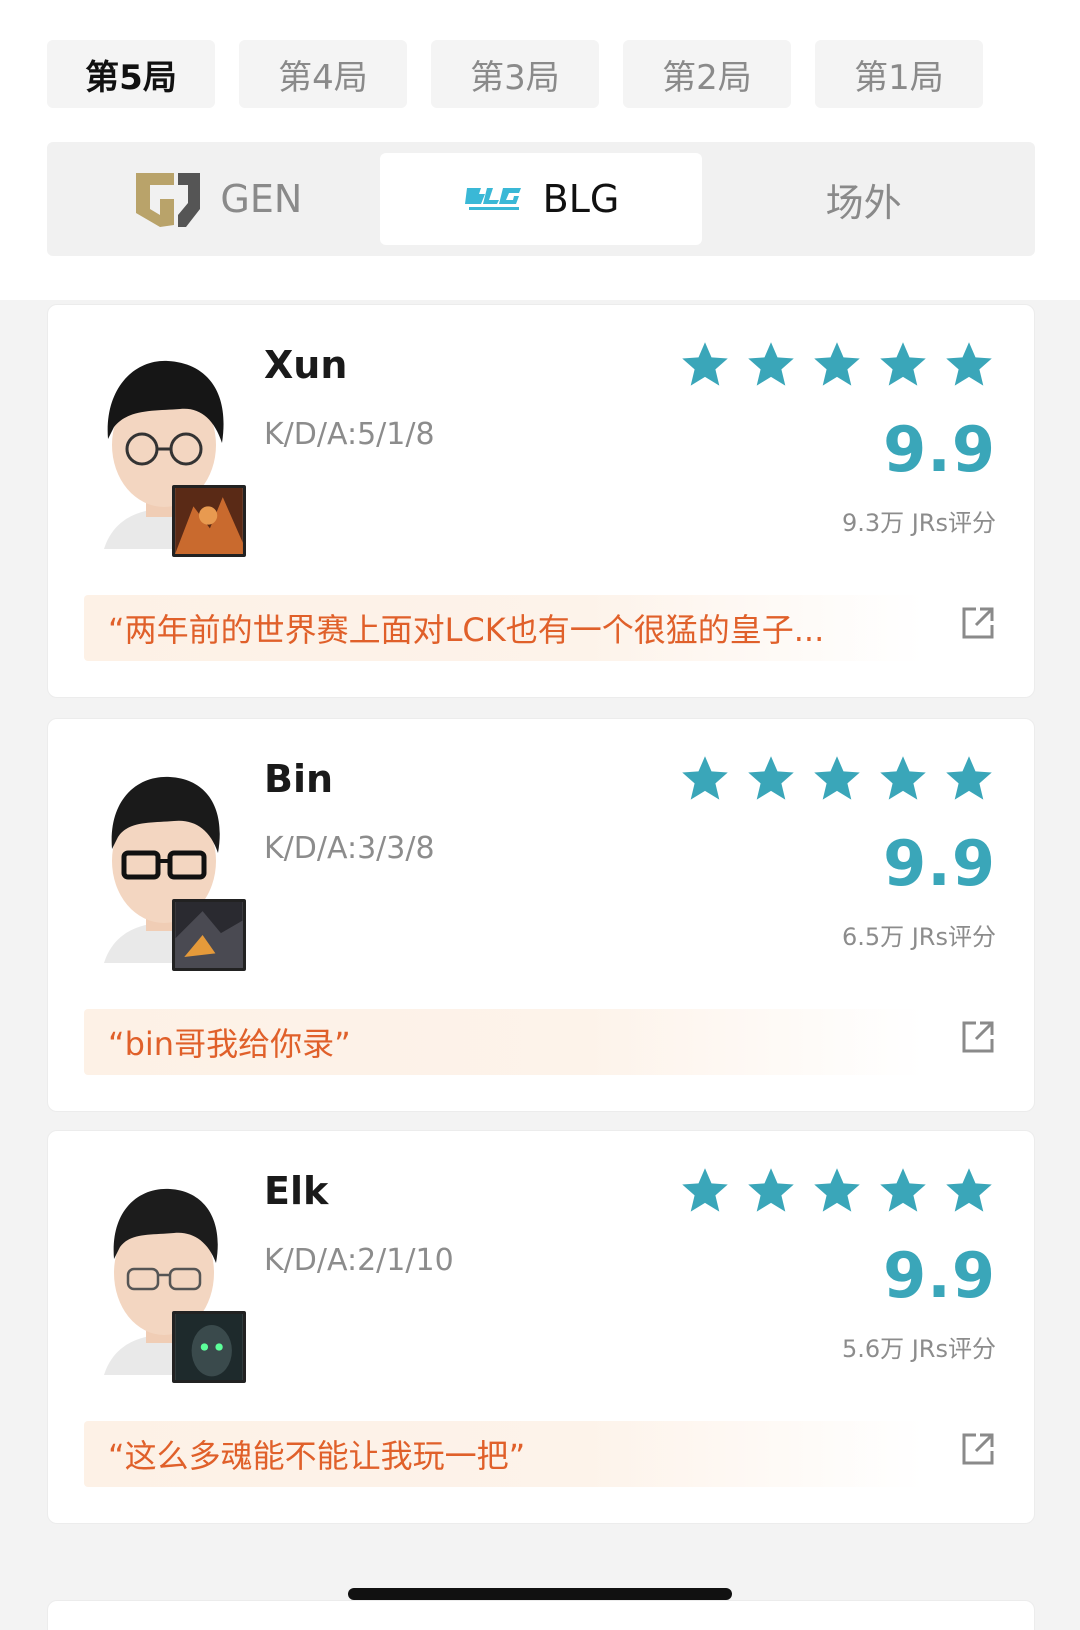 The image size is (1080, 1630). I want to click on home-indicator, so click(540, 1594).